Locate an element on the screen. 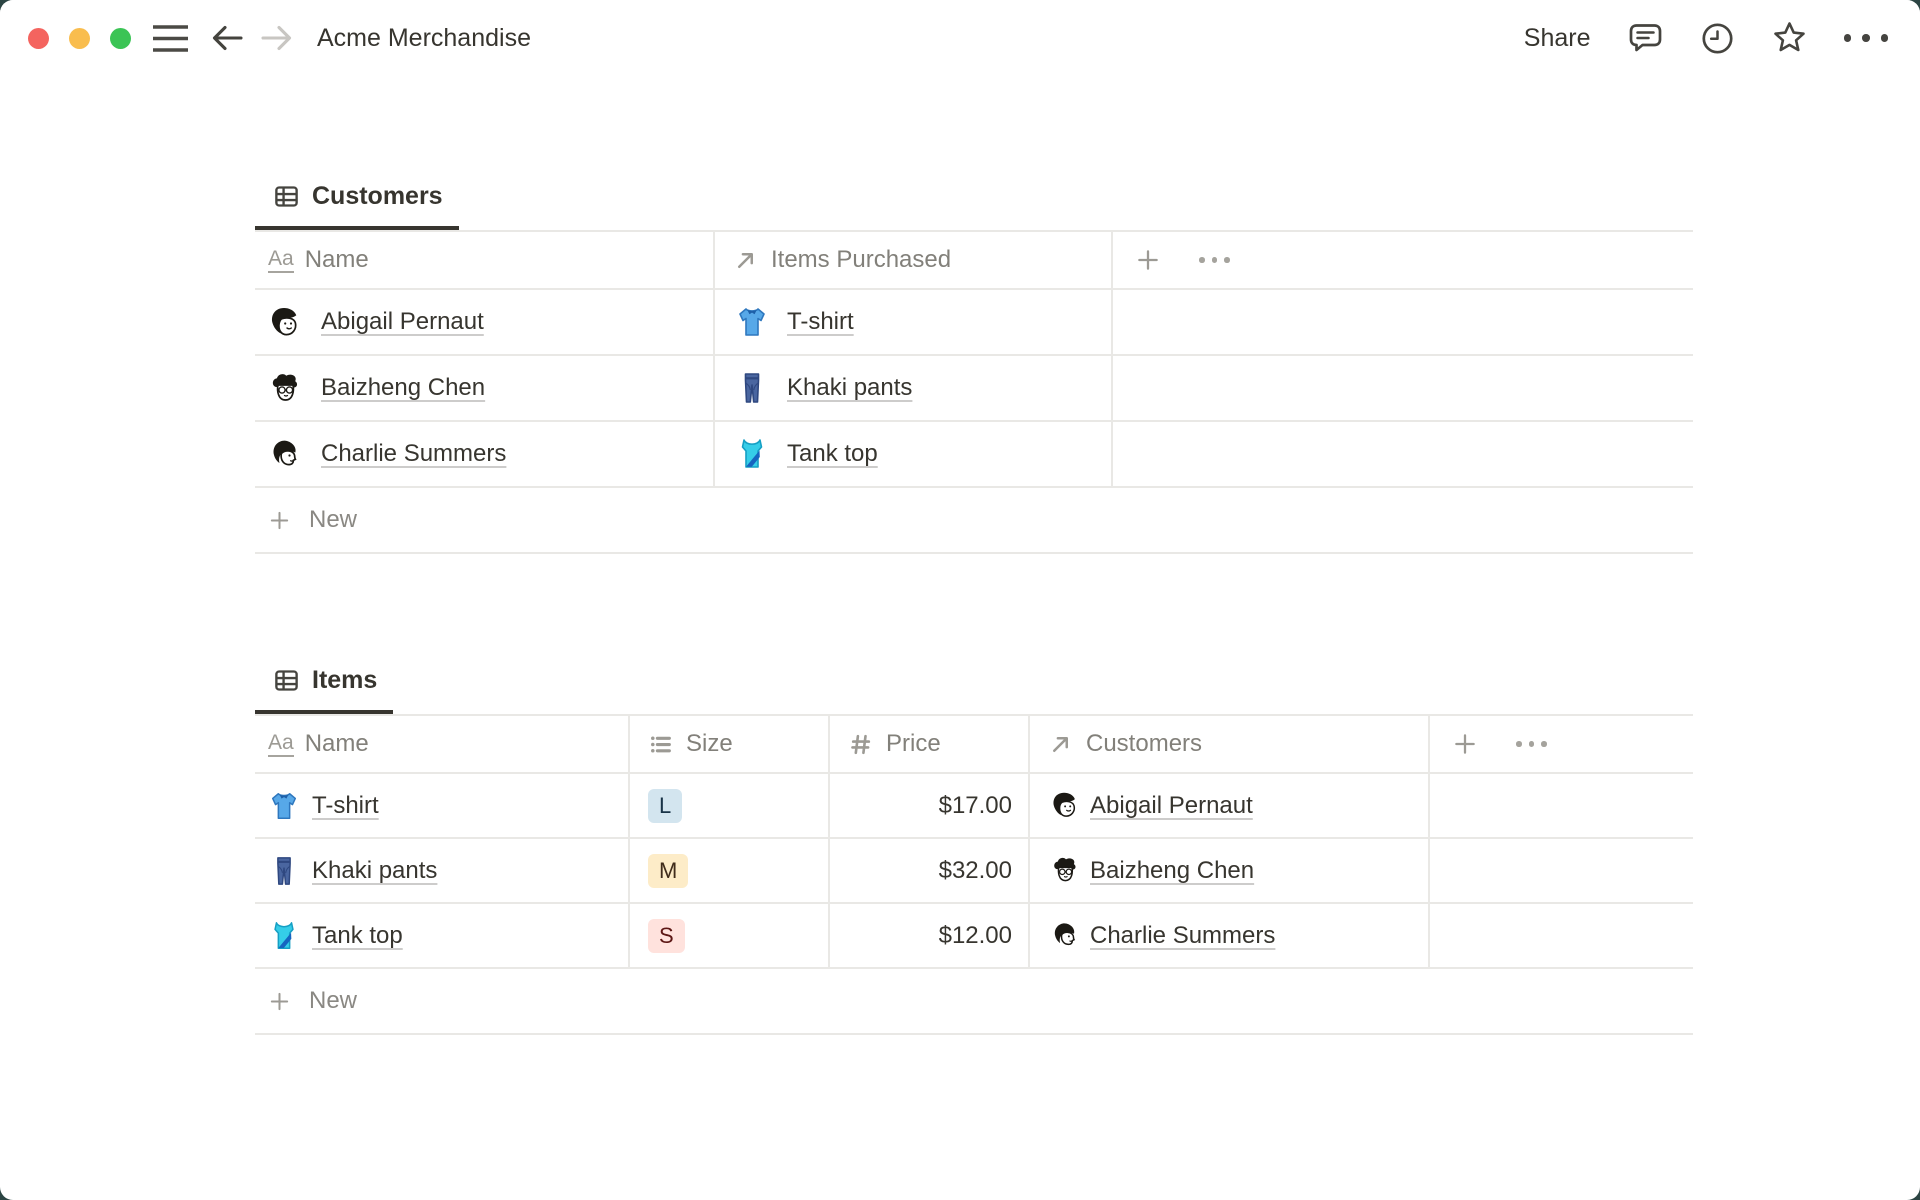 Image resolution: width=1920 pixels, height=1200 pixels. price-cell: $32.00 is located at coordinates (930, 870).